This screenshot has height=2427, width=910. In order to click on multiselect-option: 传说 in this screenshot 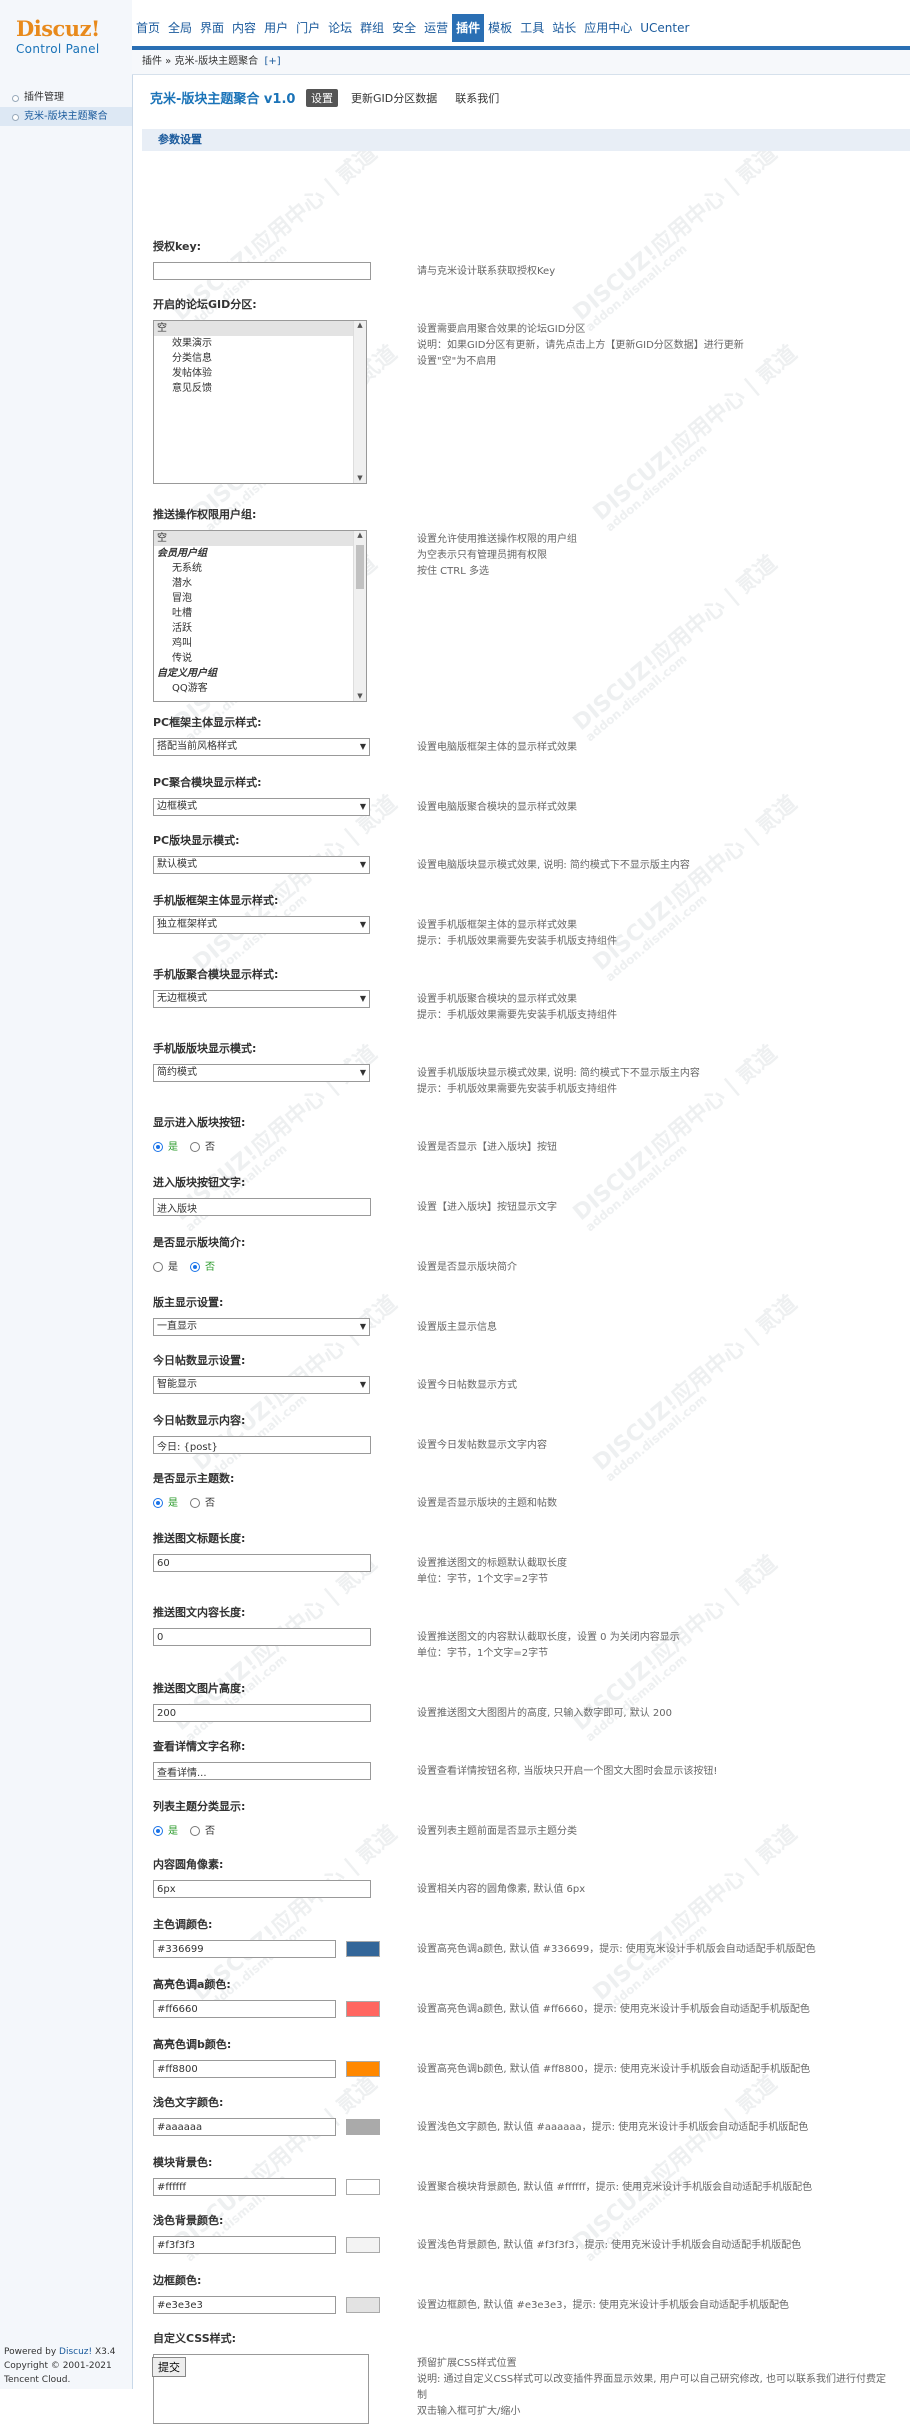, I will do `click(260, 658)`.